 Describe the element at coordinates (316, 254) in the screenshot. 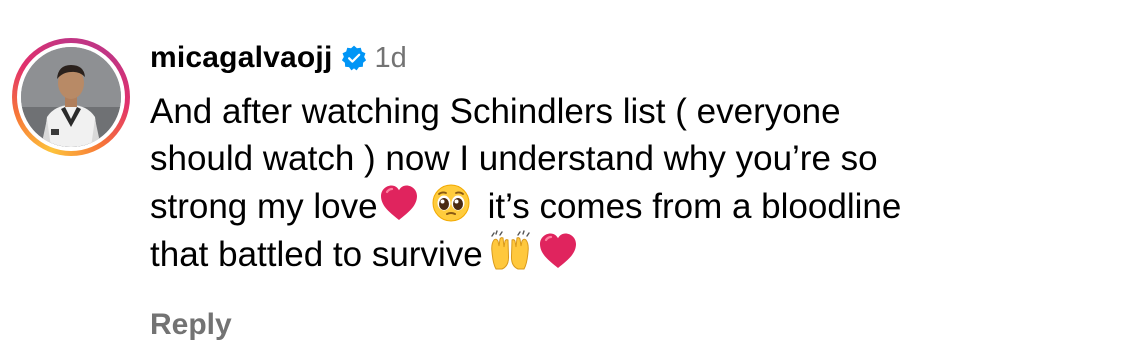

I see `comment-text-fragment: that battled to survive` at that location.